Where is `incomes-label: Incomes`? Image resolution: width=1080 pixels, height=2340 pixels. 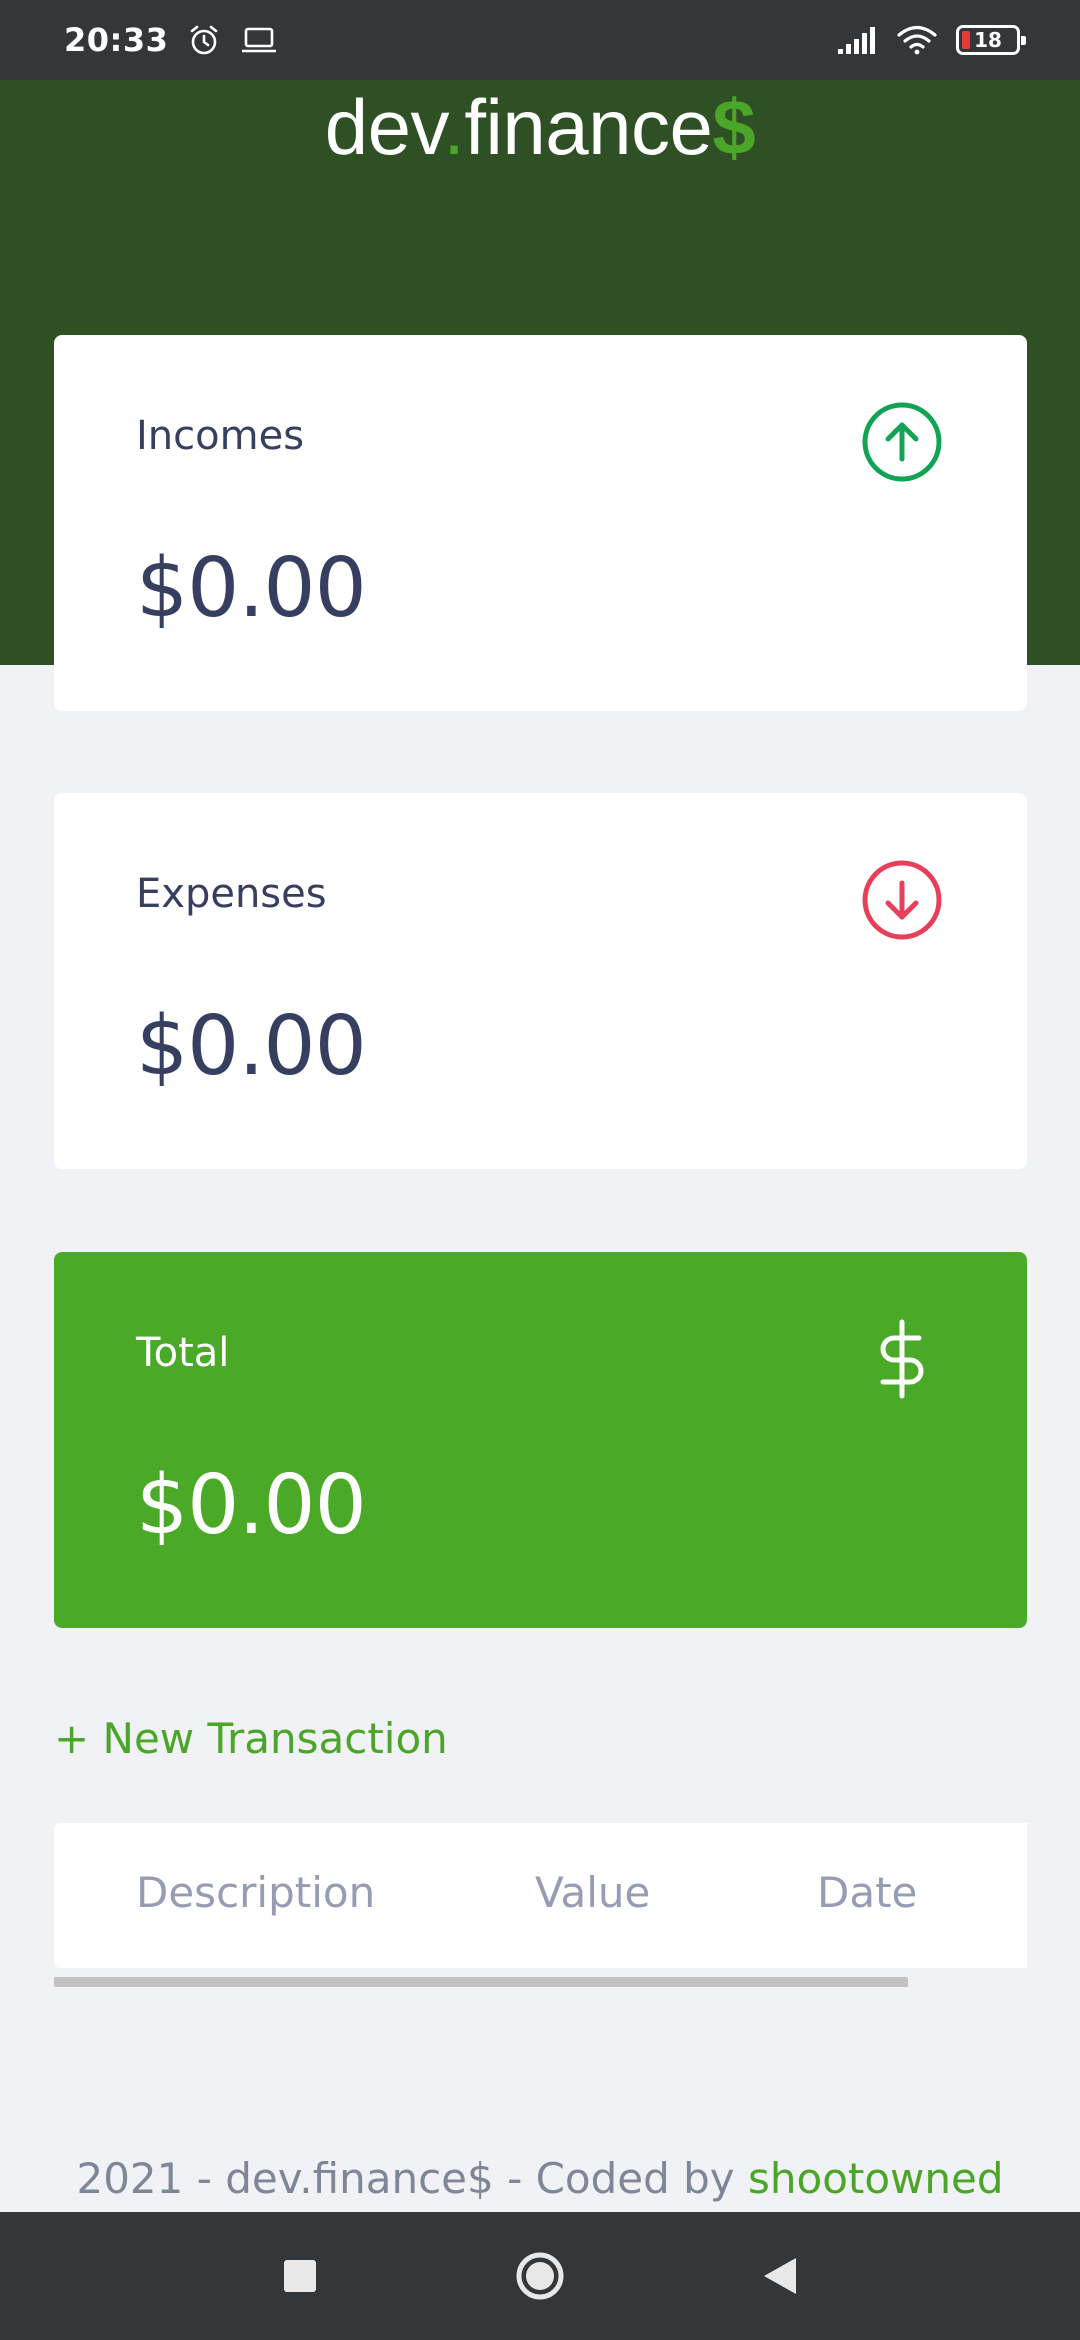
incomes-label: Incomes is located at coordinates (220, 436).